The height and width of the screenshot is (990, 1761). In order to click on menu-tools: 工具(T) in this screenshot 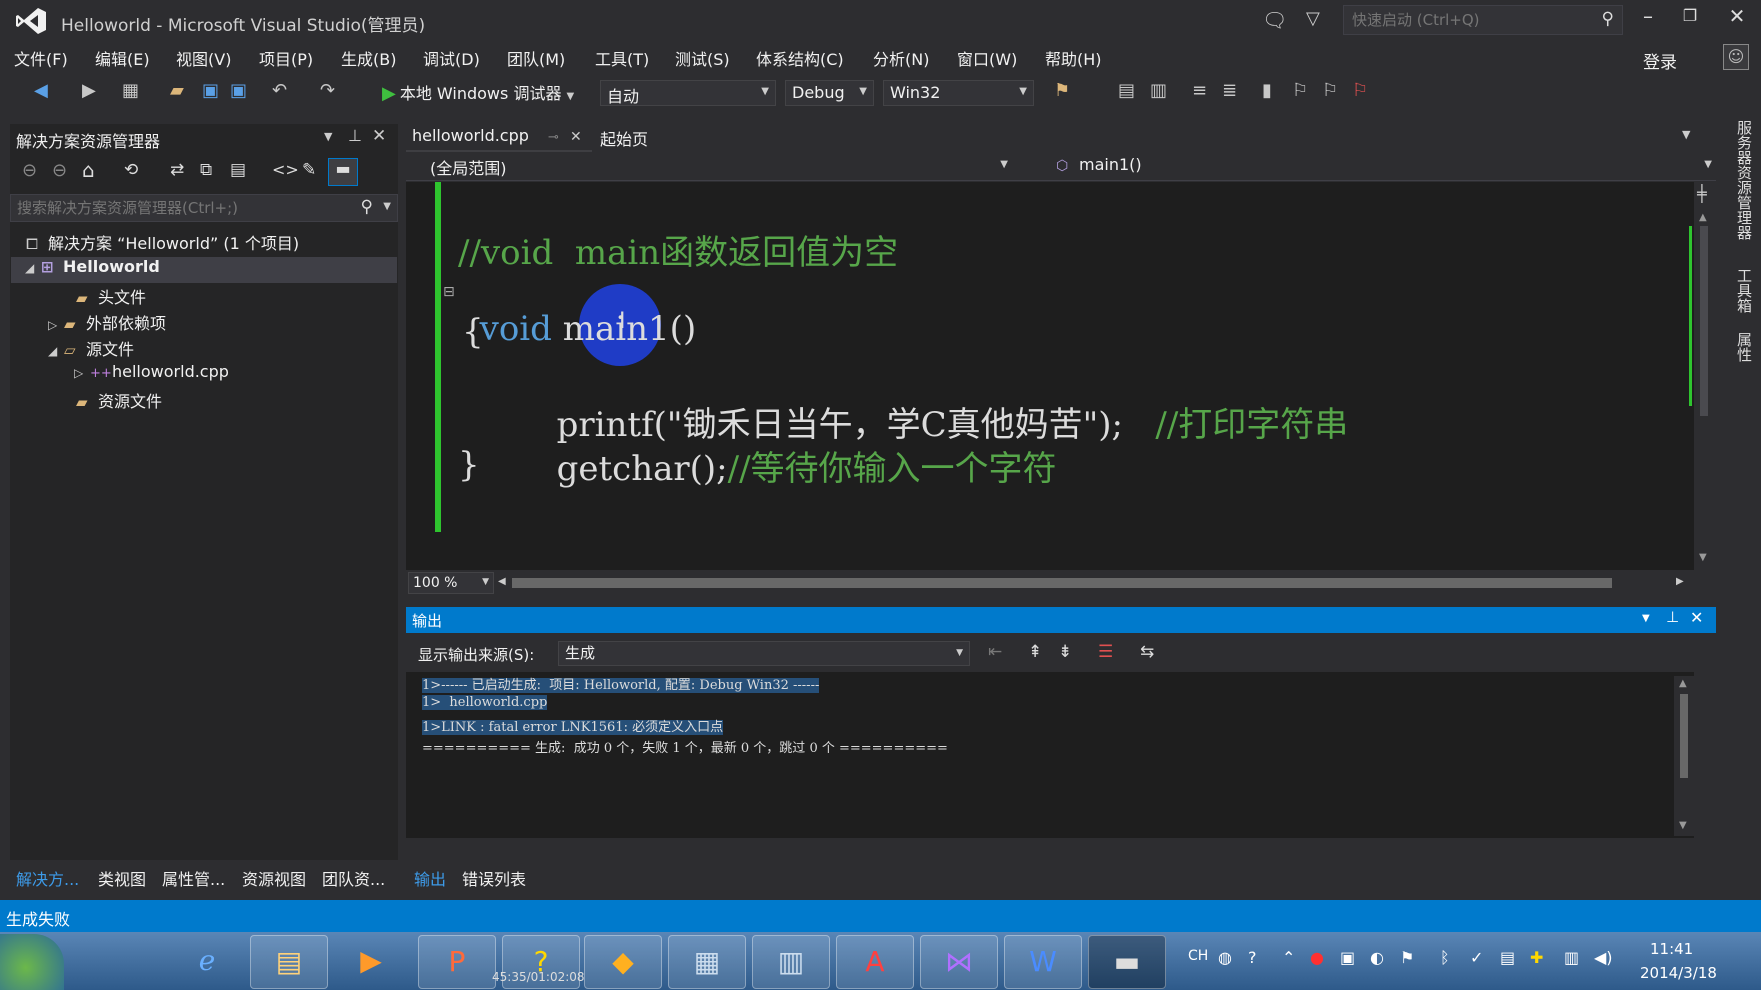, I will do `click(622, 58)`.